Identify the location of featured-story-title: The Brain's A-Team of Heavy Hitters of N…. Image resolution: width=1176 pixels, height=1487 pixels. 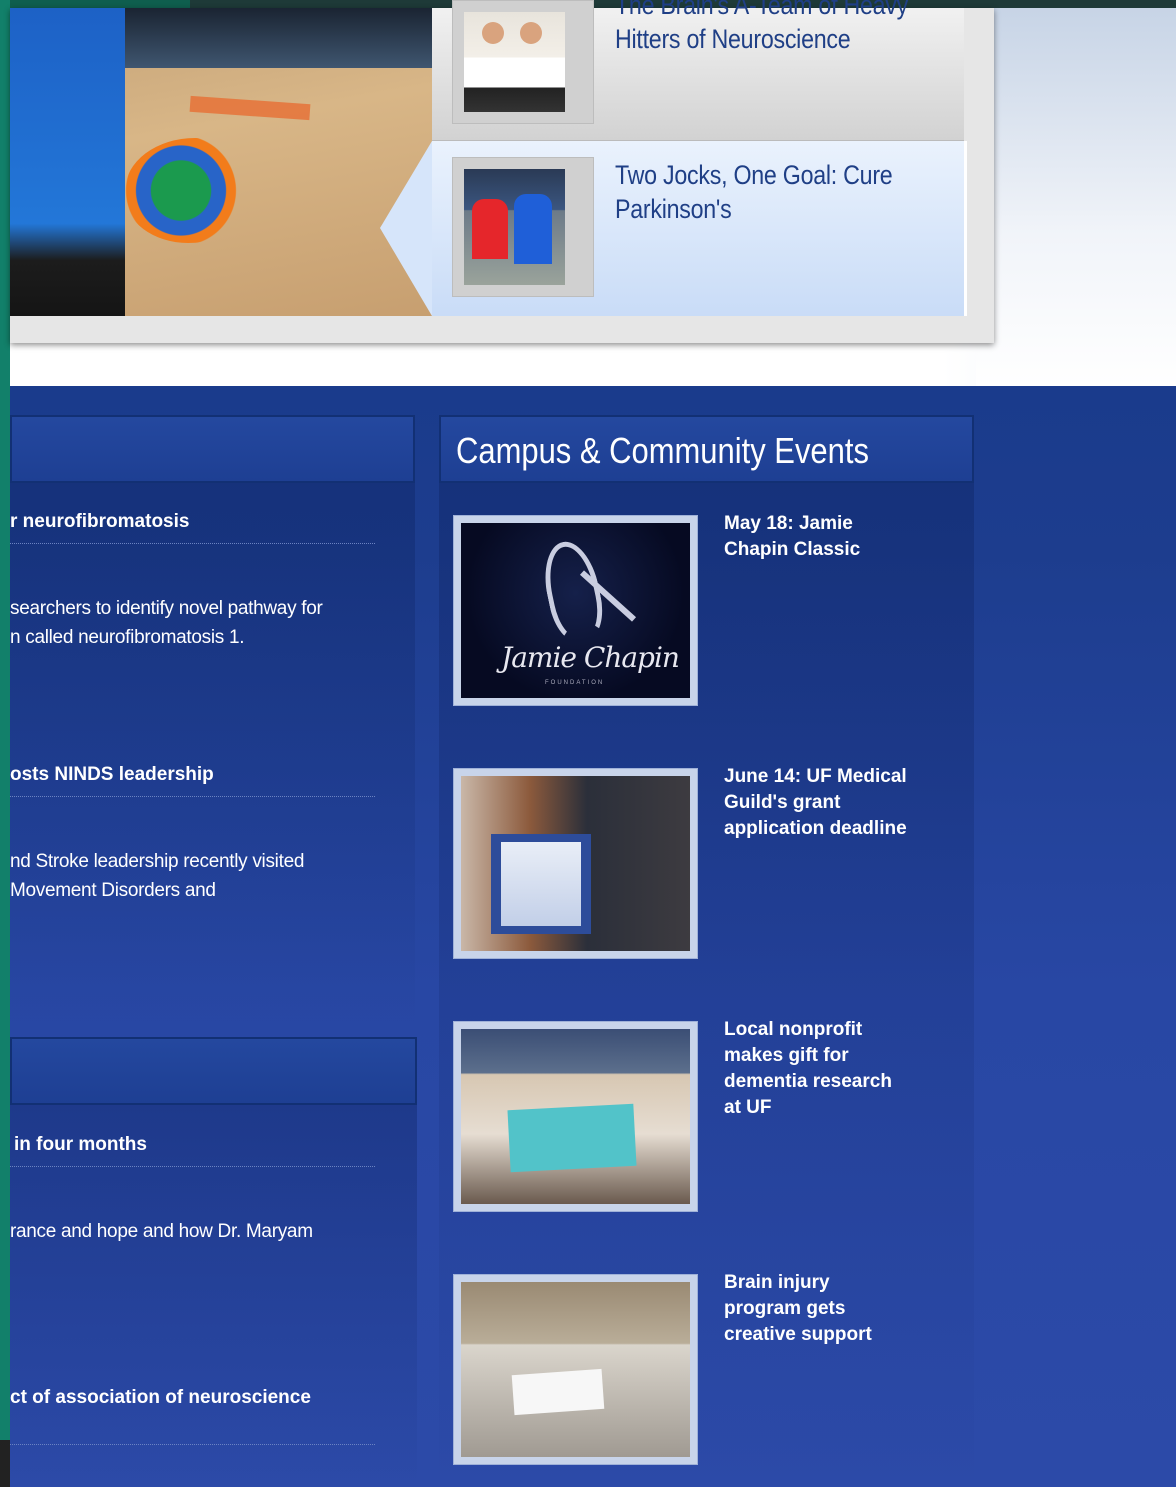
(778, 28).